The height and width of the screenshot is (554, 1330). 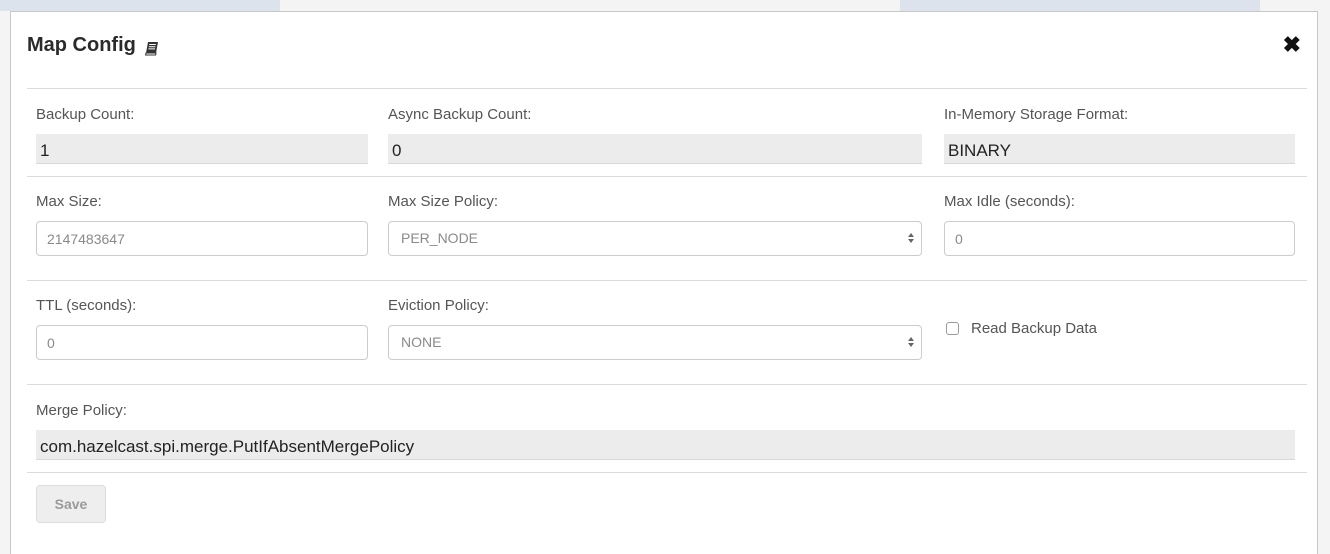 I want to click on max-size-label: Max Size:, so click(x=69, y=201).